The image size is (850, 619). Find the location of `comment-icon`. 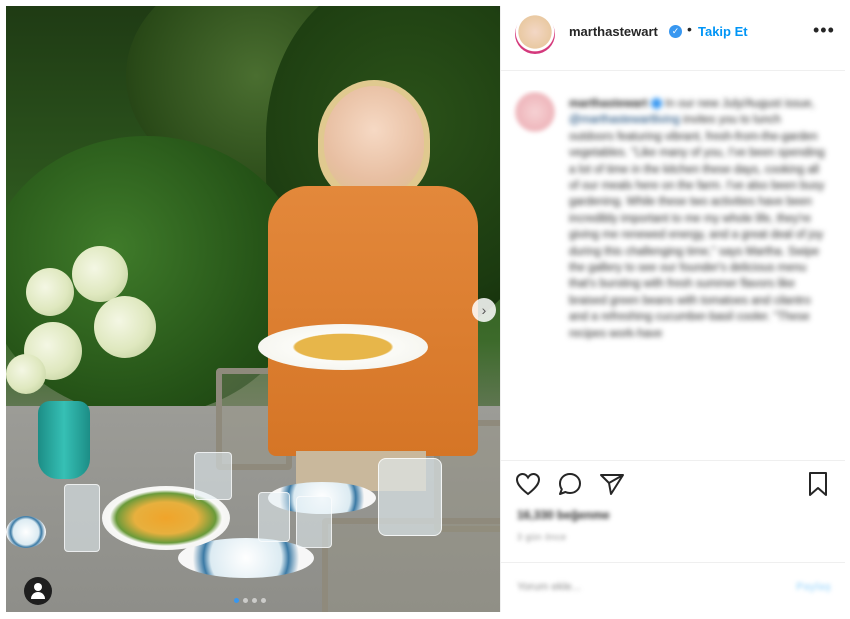

comment-icon is located at coordinates (570, 484).